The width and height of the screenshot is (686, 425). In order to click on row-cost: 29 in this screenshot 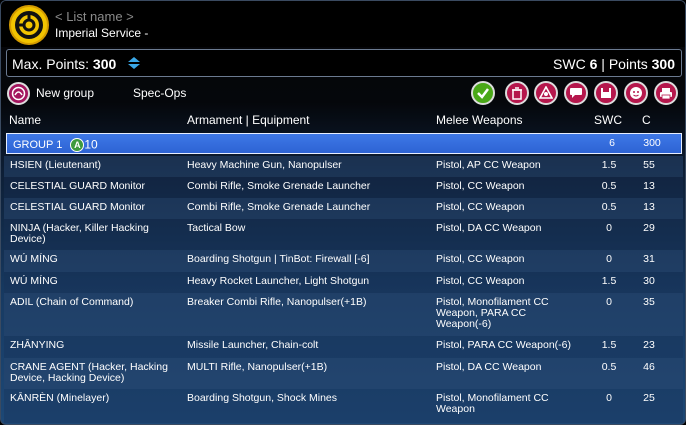, I will do `click(649, 228)`.